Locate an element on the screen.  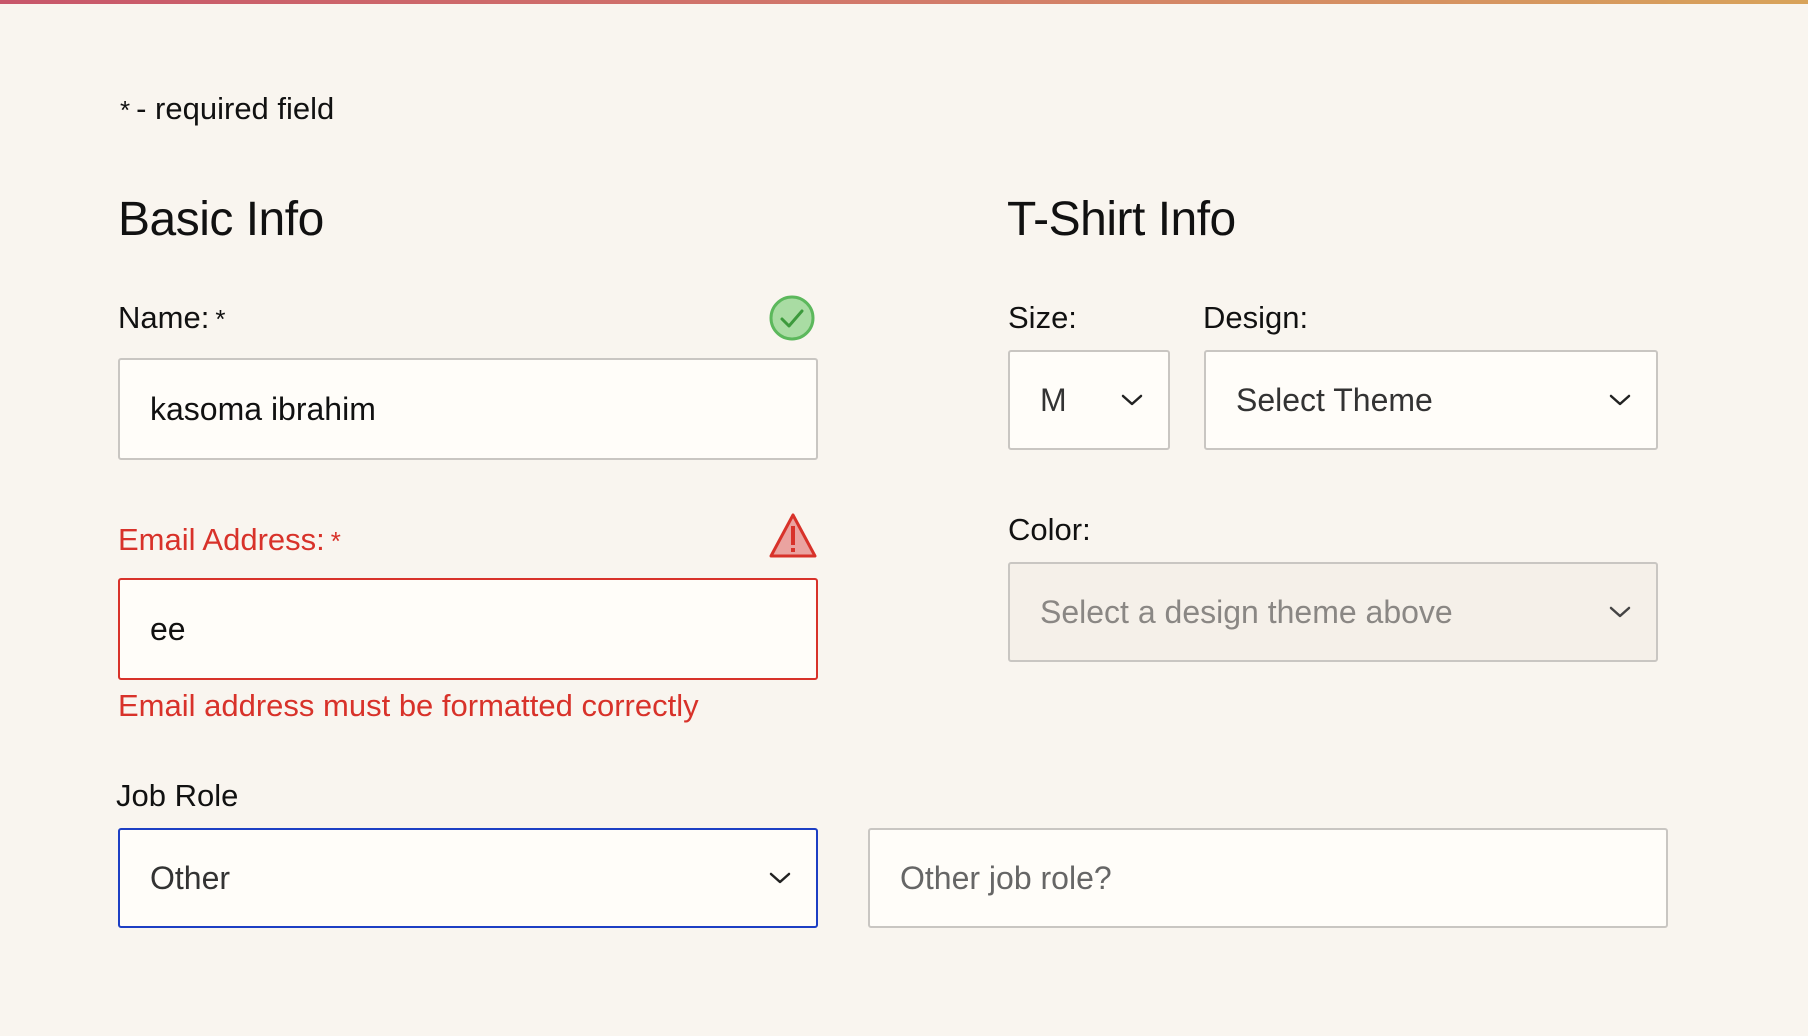
design-select: Select Theme is located at coordinates (1431, 400).